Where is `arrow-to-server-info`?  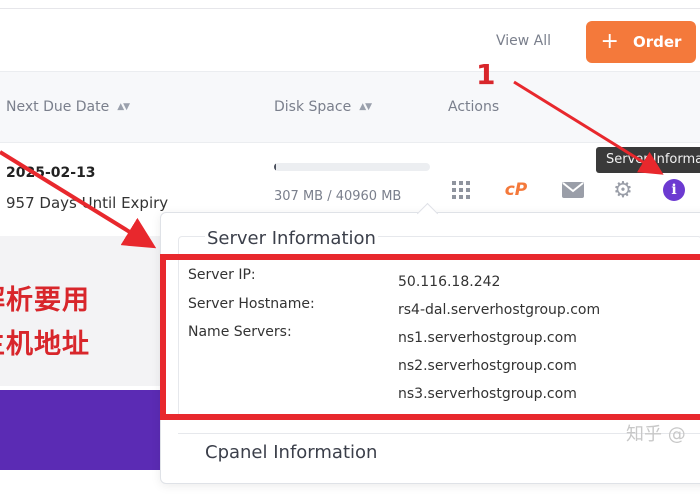 arrow-to-server-info is located at coordinates (78, 199).